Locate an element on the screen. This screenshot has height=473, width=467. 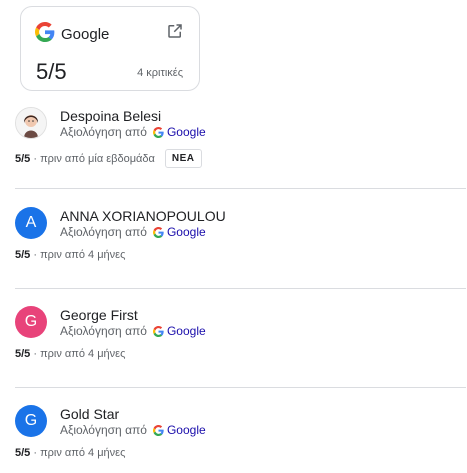
reviews-count: 4 κριτικές is located at coordinates (160, 73).